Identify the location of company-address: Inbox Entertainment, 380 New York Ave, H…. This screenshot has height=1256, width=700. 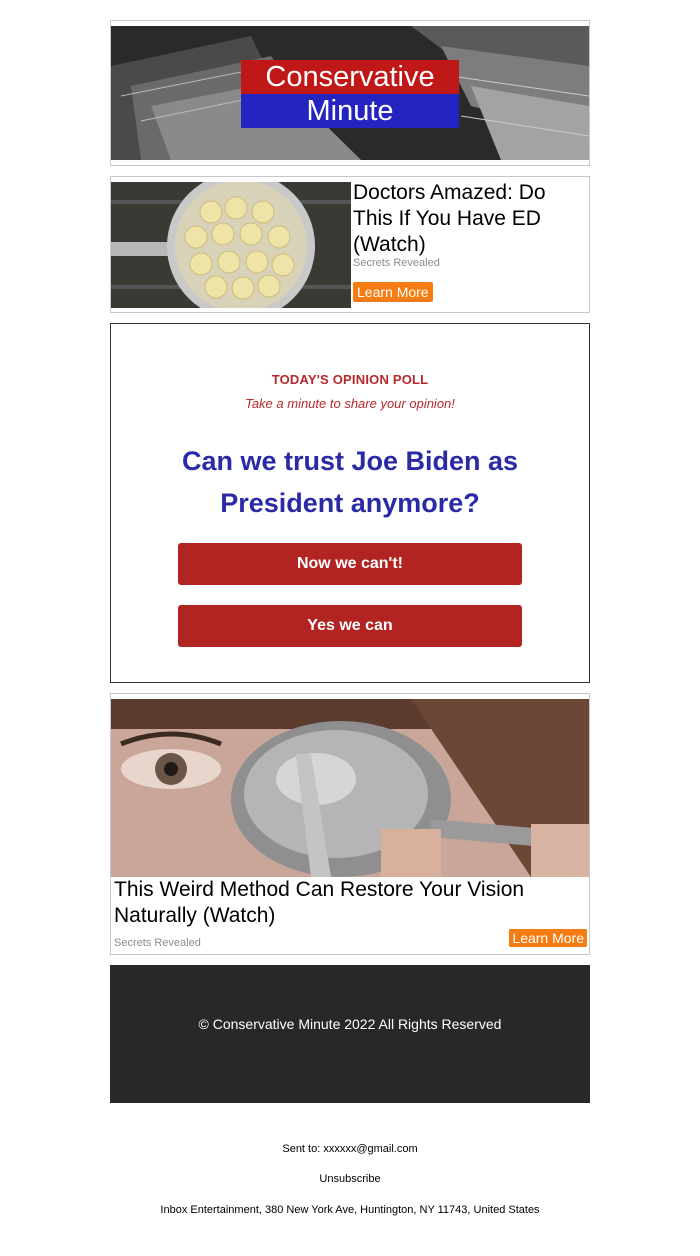
(350, 1210).